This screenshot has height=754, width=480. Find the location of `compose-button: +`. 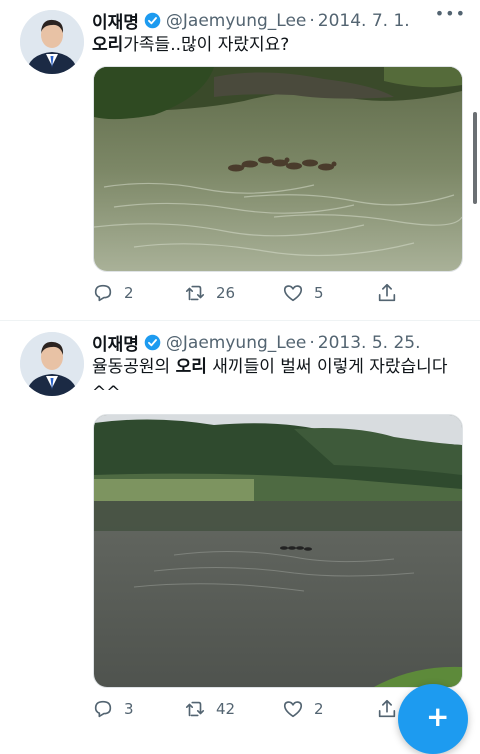

compose-button: + is located at coordinates (433, 719).